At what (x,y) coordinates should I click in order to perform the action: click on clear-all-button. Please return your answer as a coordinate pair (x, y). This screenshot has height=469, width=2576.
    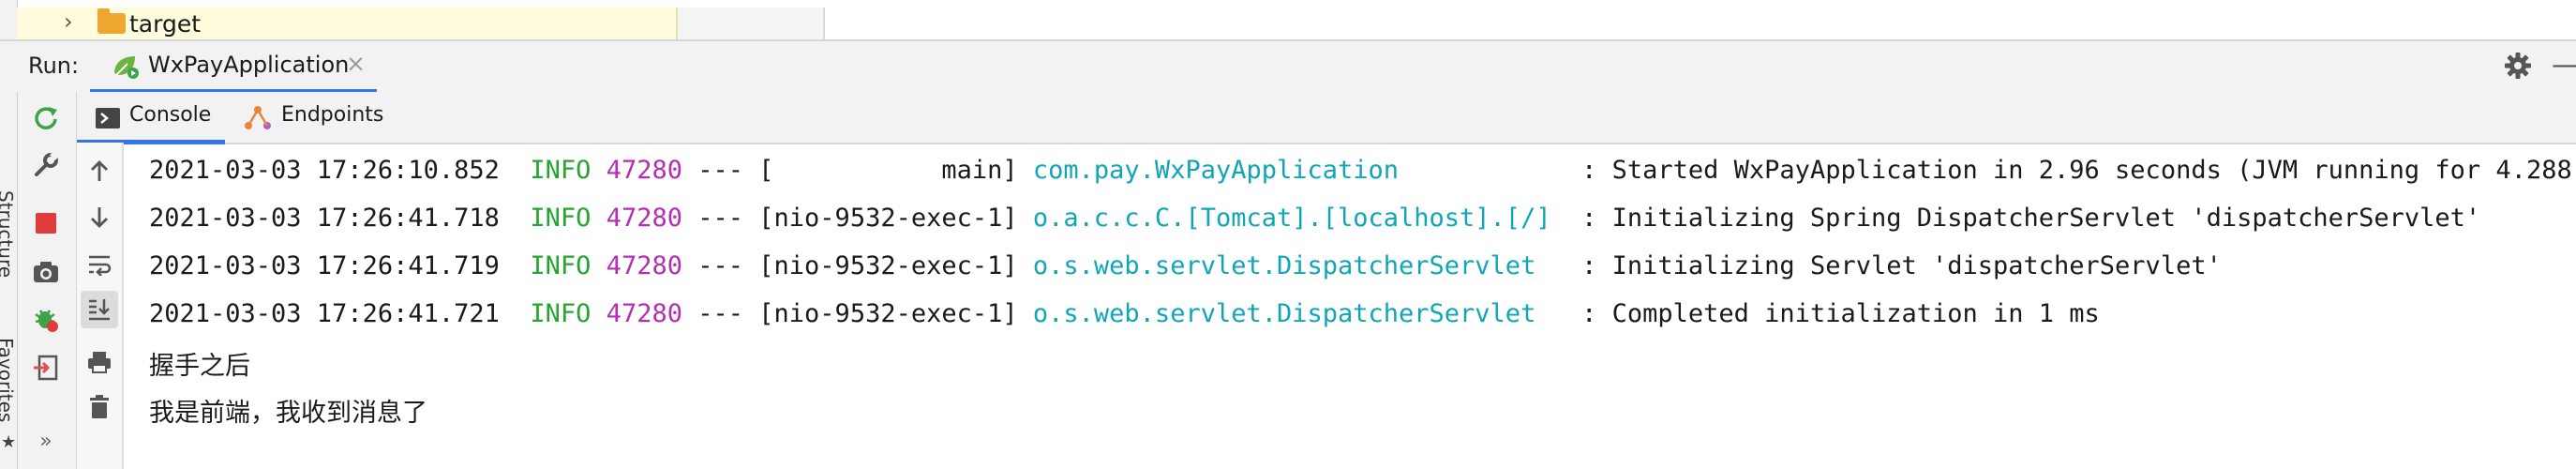
    Looking at the image, I should click on (100, 407).